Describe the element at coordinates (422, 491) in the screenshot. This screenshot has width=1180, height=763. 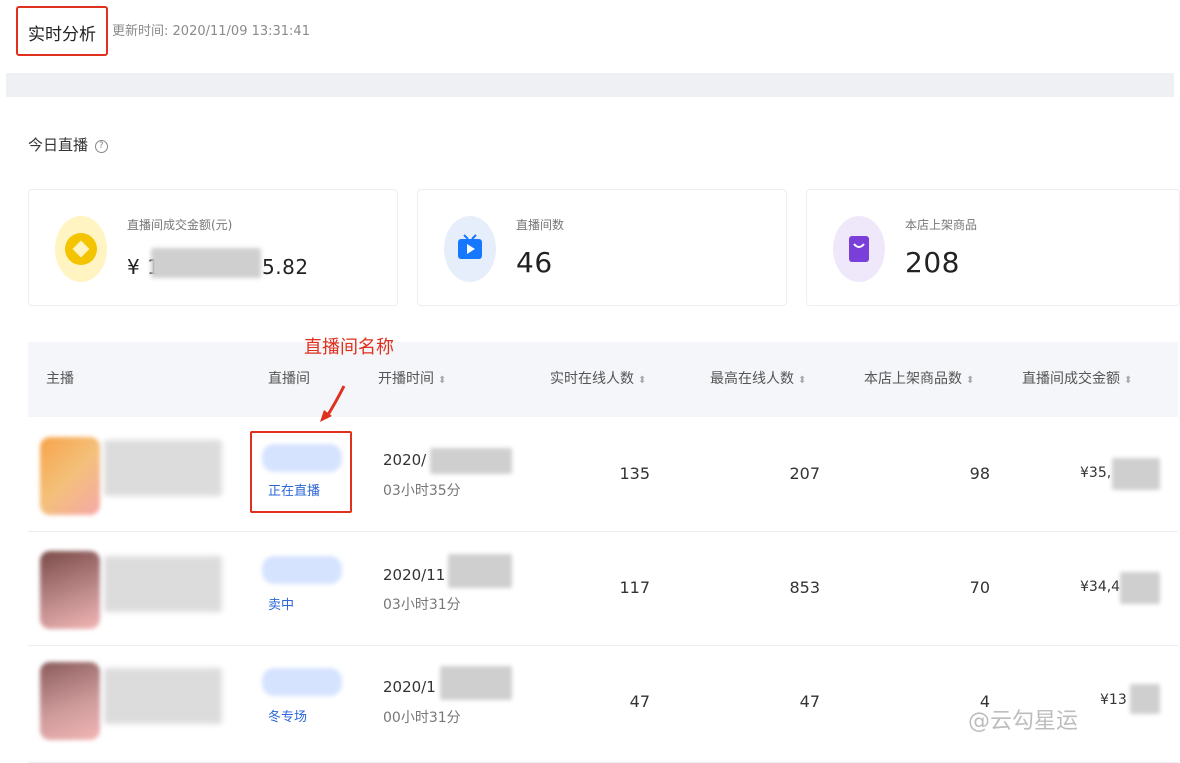
I see `live-duration: 03小时35分` at that location.